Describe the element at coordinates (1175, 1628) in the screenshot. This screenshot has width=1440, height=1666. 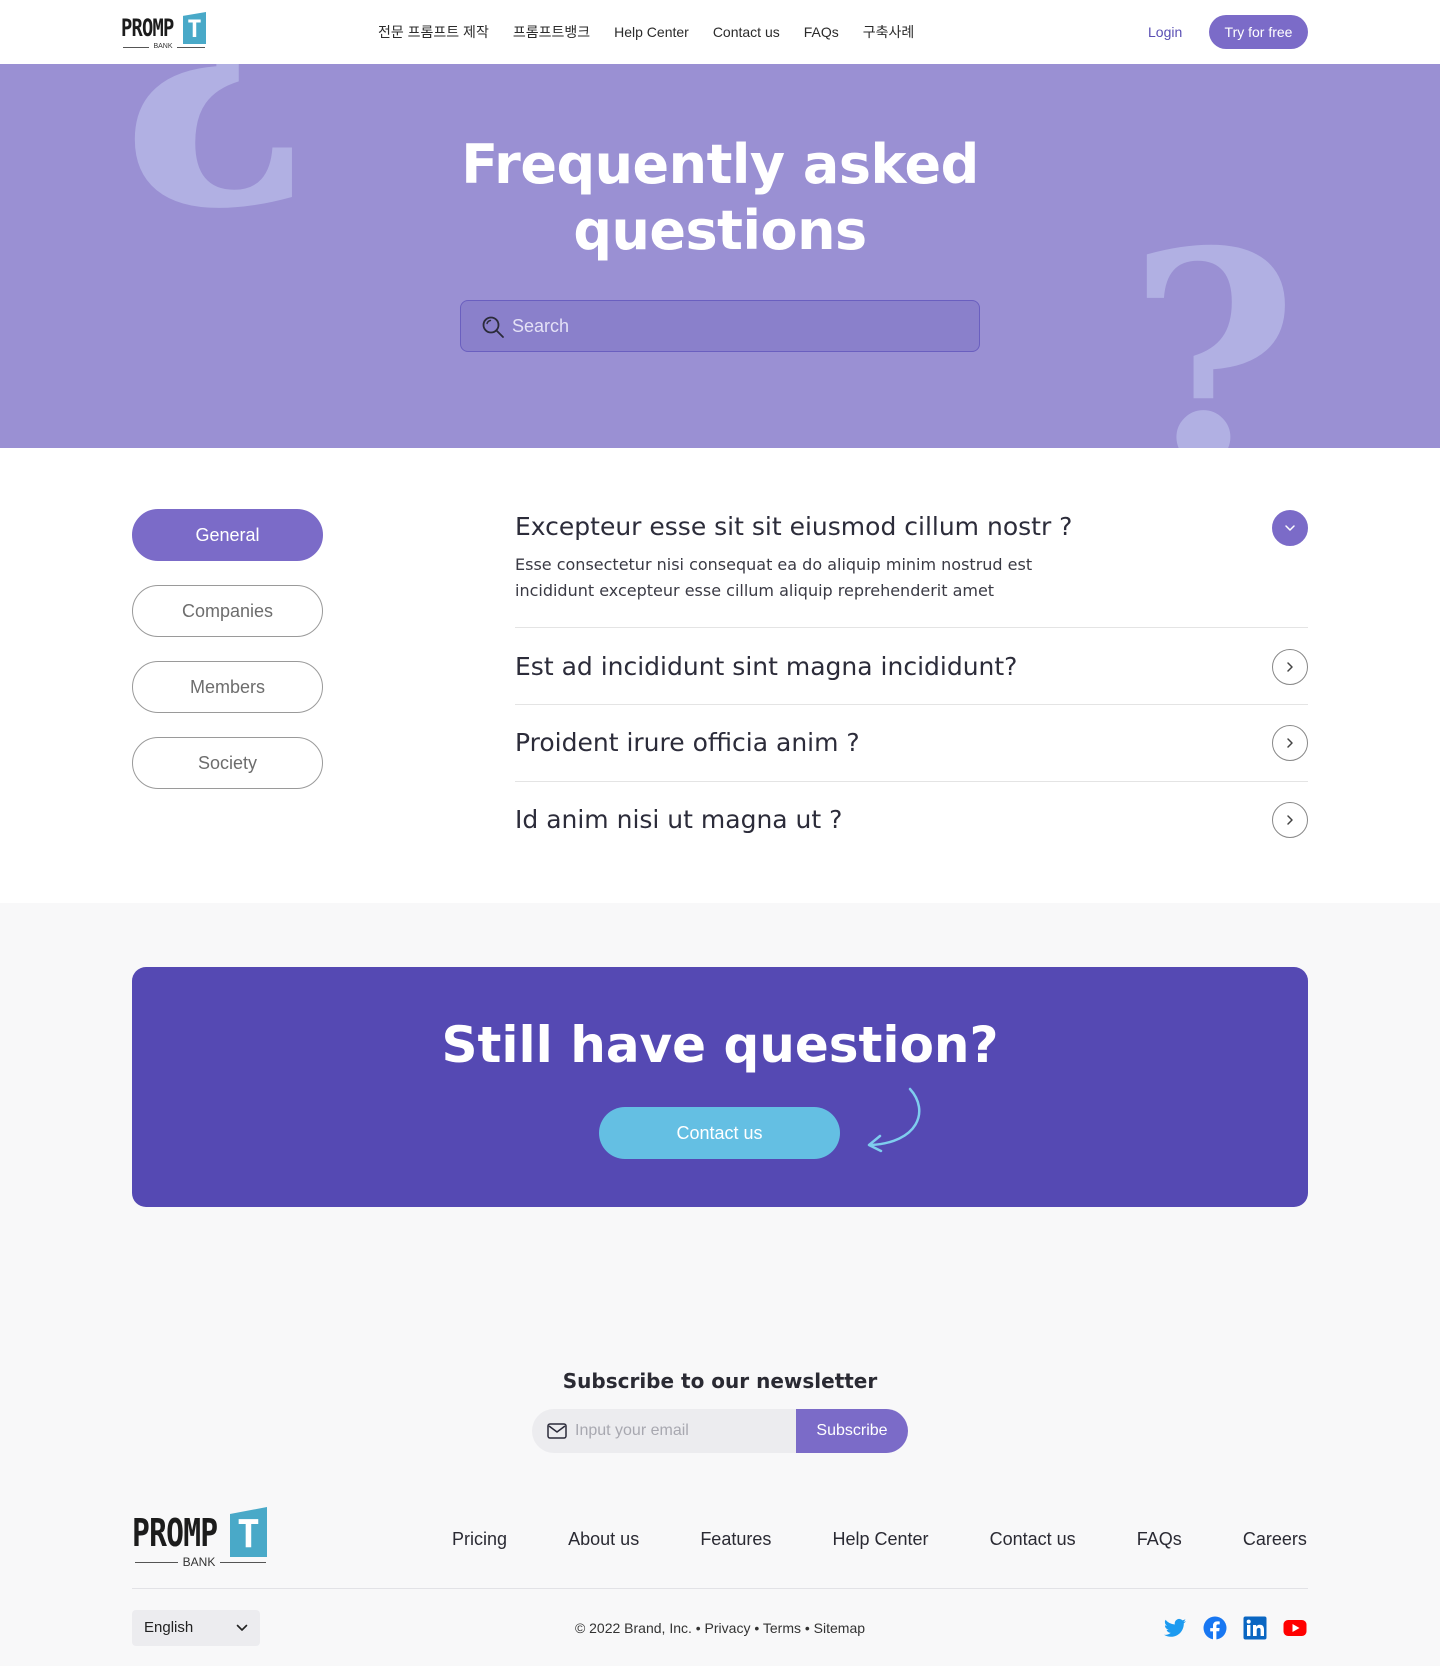
I see `twitter-icon` at that location.